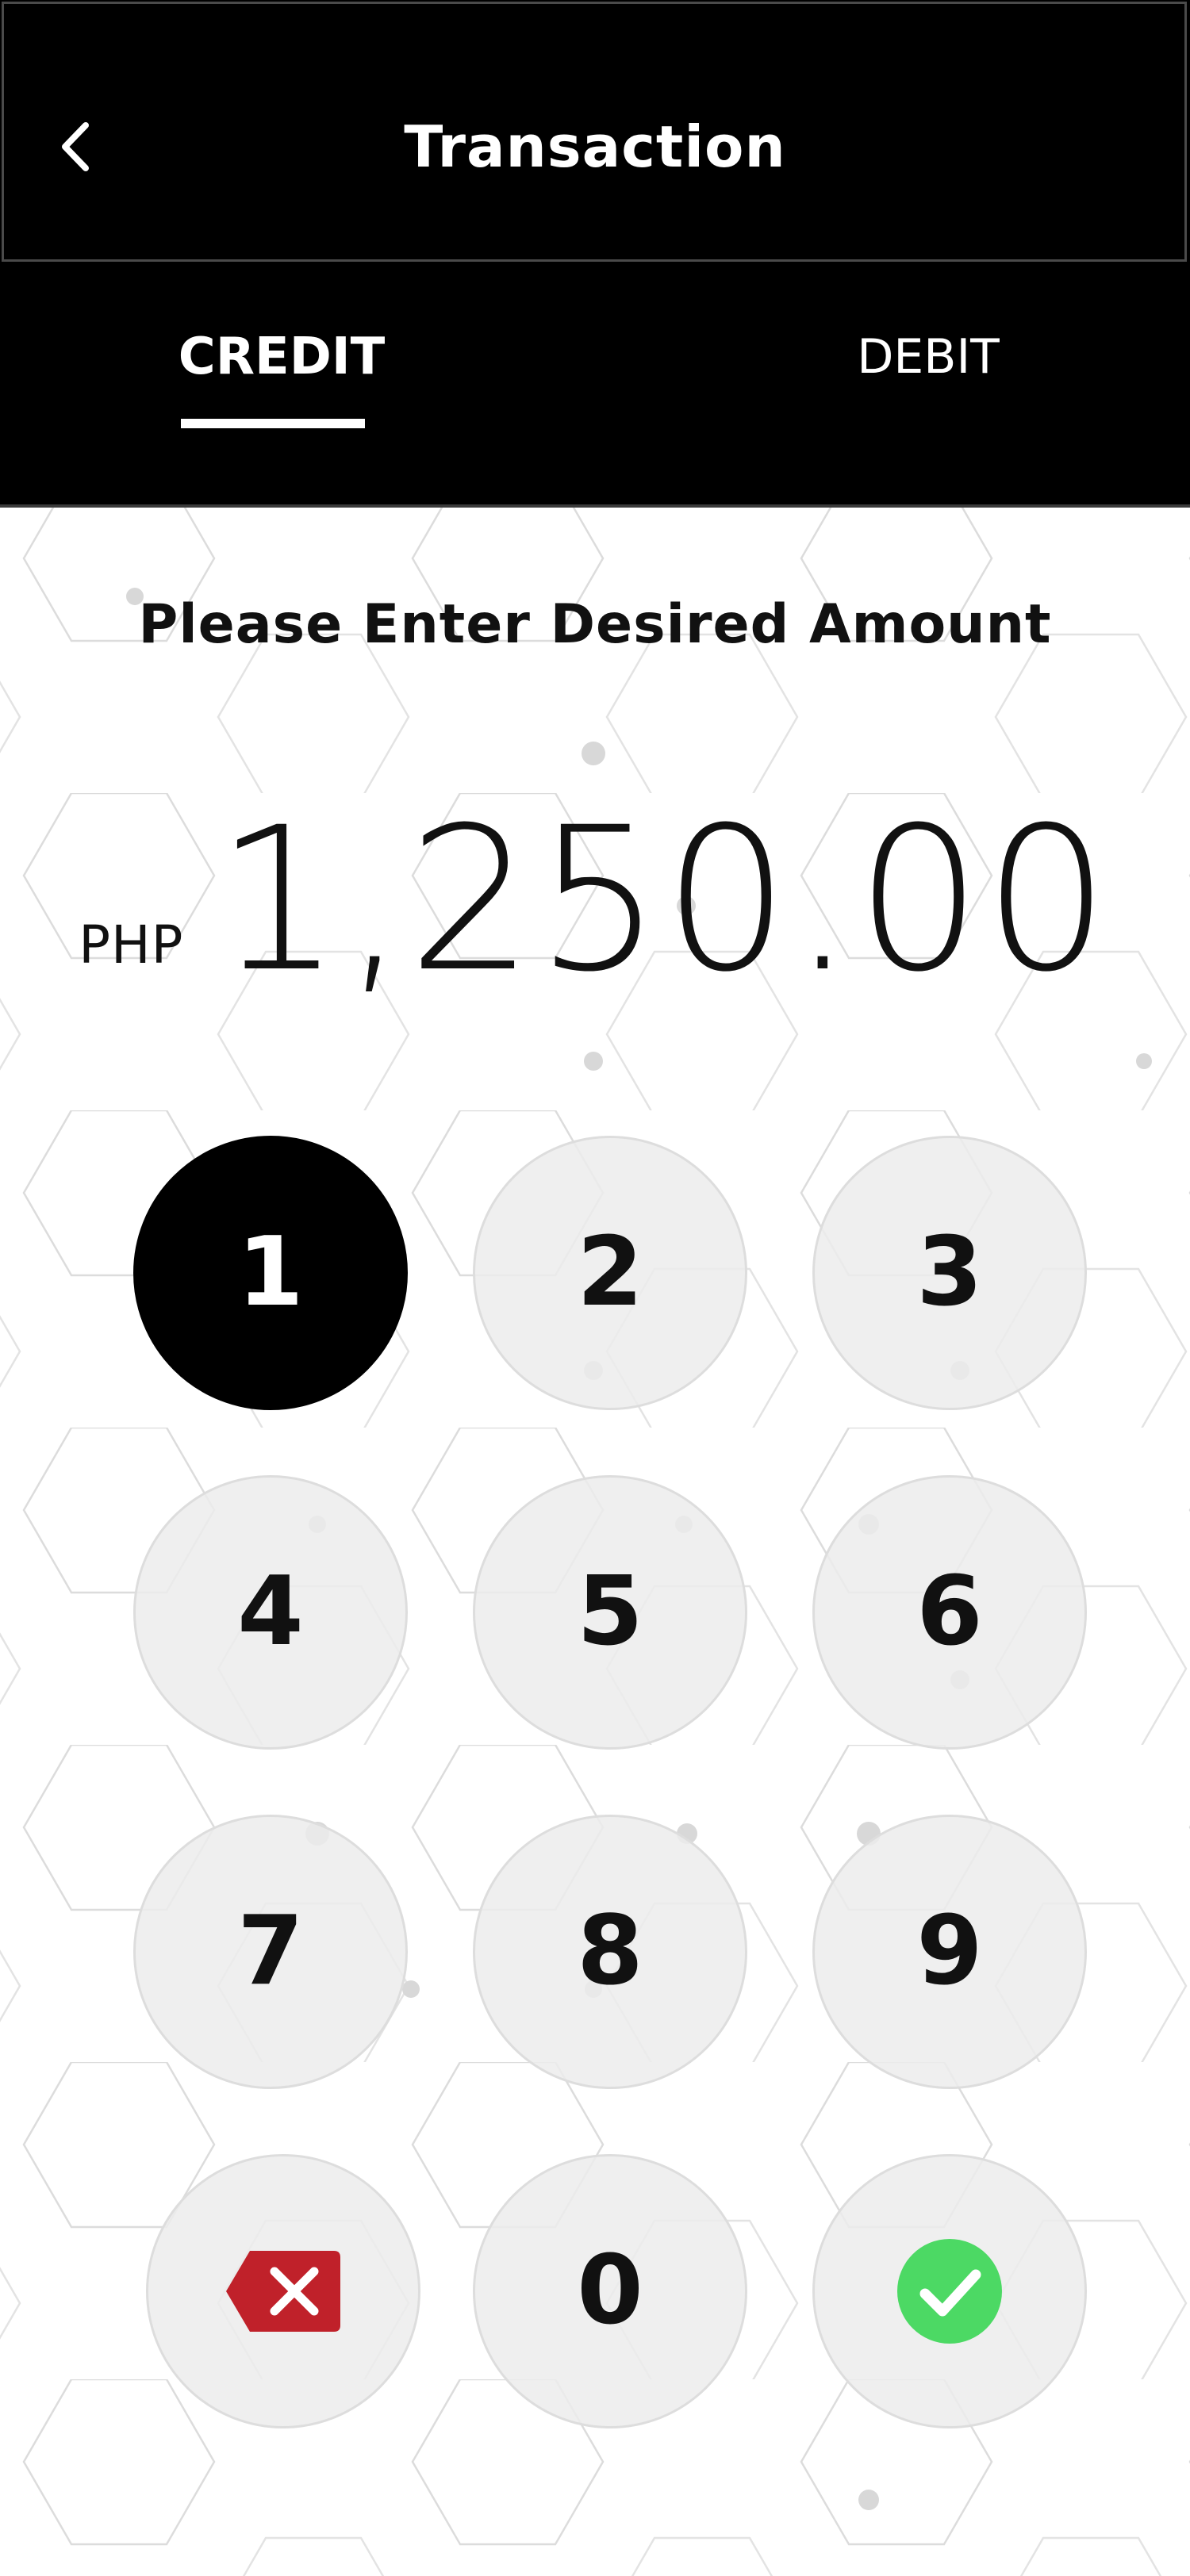 The image size is (1190, 2576). Describe the element at coordinates (663, 899) in the screenshot. I see `amount-value: 1,250.00` at that location.